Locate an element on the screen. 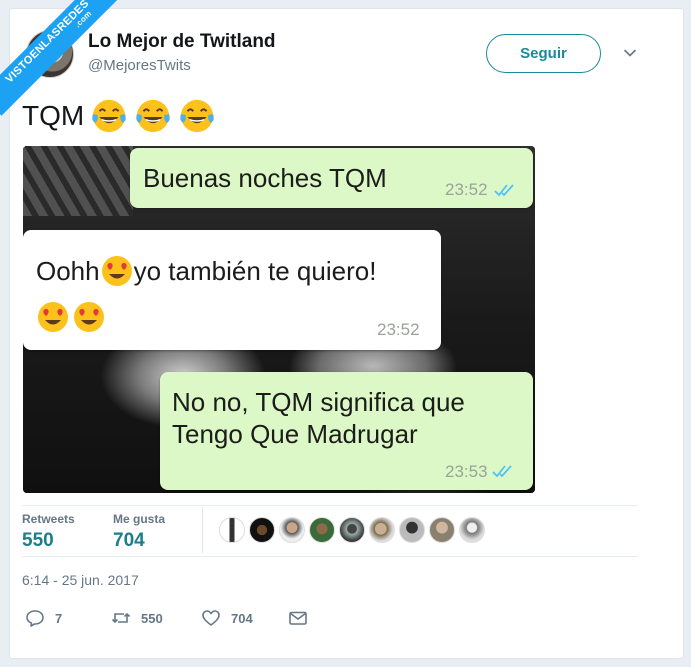 The height and width of the screenshot is (667, 691). retweet-count: 550 is located at coordinates (152, 618).